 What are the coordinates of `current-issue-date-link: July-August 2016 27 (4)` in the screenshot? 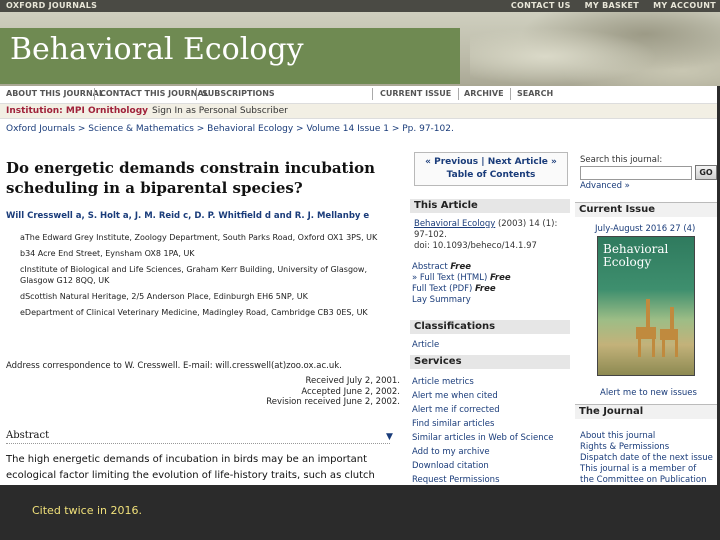 It's located at (645, 229).